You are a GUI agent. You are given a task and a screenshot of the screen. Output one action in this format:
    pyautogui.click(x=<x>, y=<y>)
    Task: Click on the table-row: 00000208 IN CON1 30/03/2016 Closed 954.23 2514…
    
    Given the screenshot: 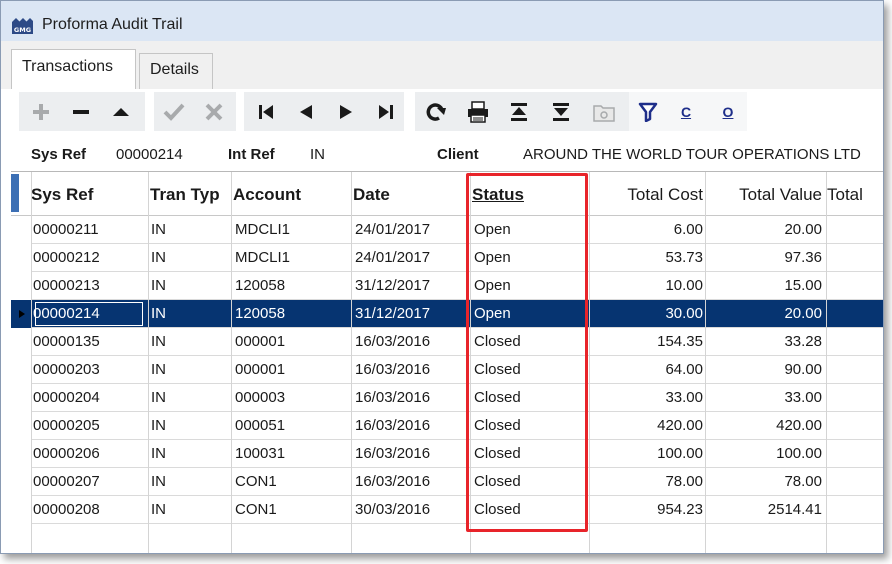 What is the action you would take?
    pyautogui.click(x=447, y=510)
    